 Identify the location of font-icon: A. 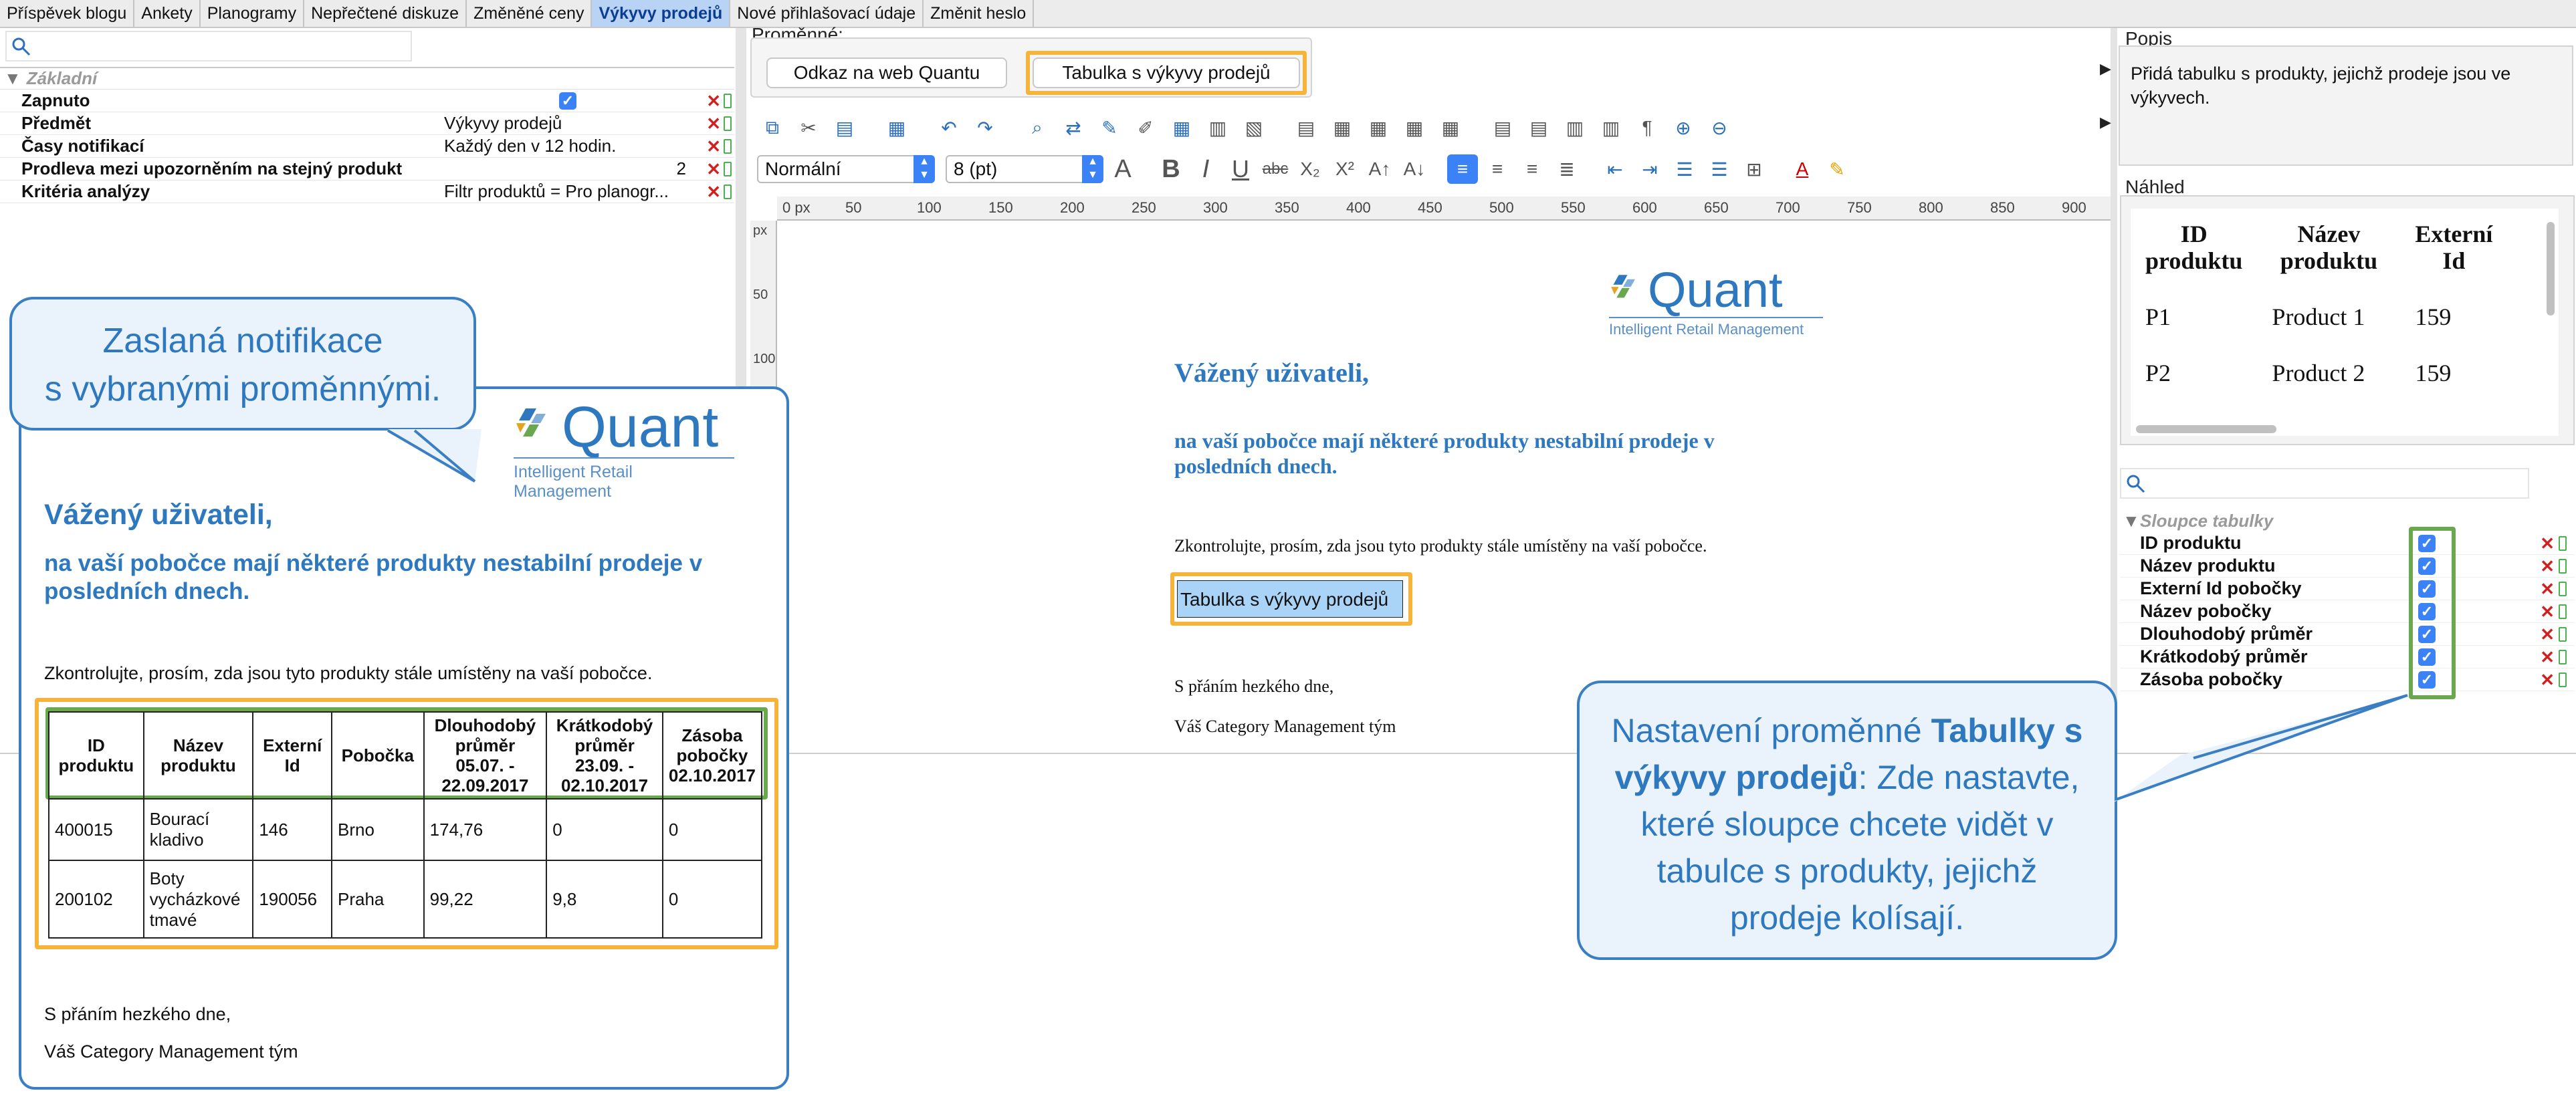
(1122, 169).